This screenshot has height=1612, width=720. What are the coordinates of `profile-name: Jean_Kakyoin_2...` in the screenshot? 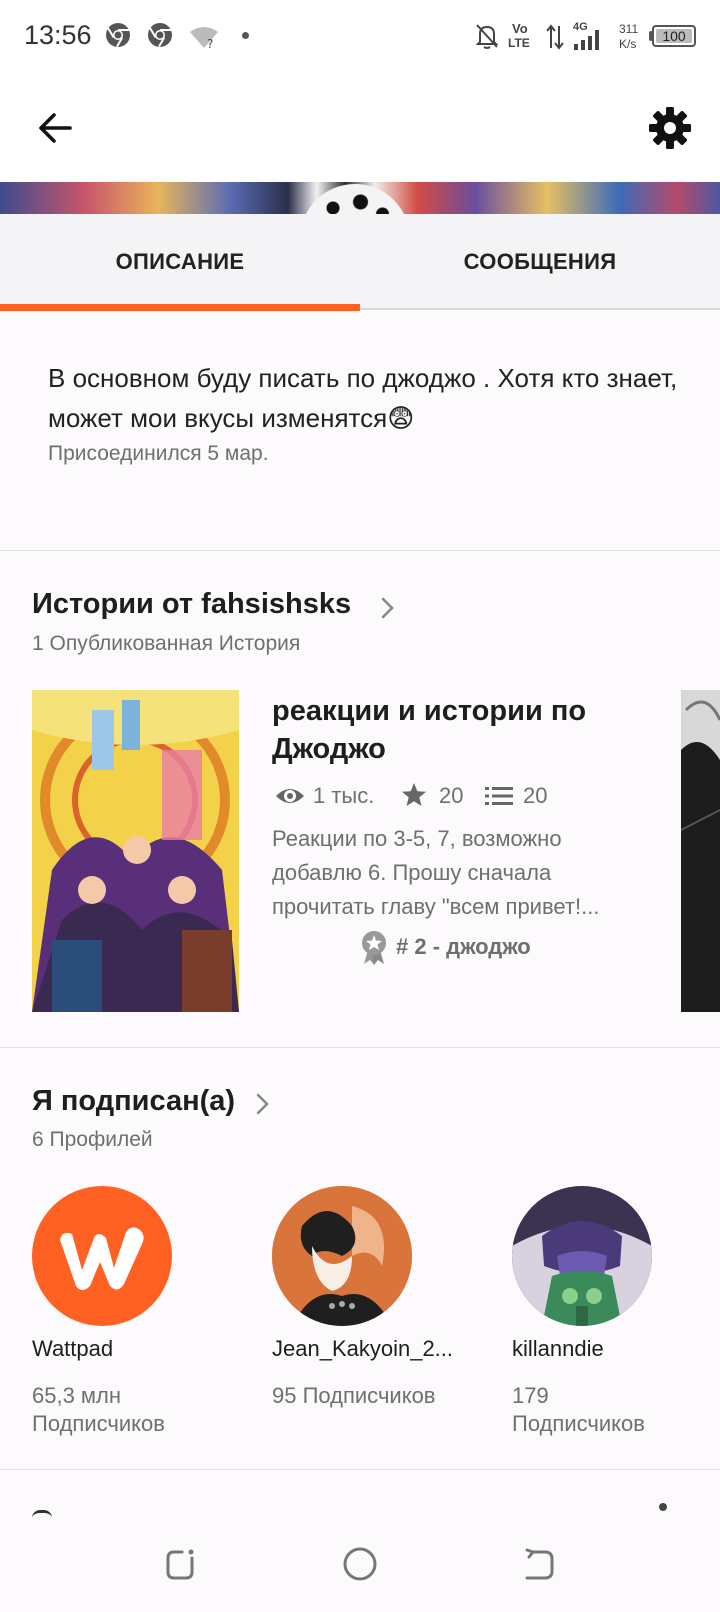 It's located at (362, 1349).